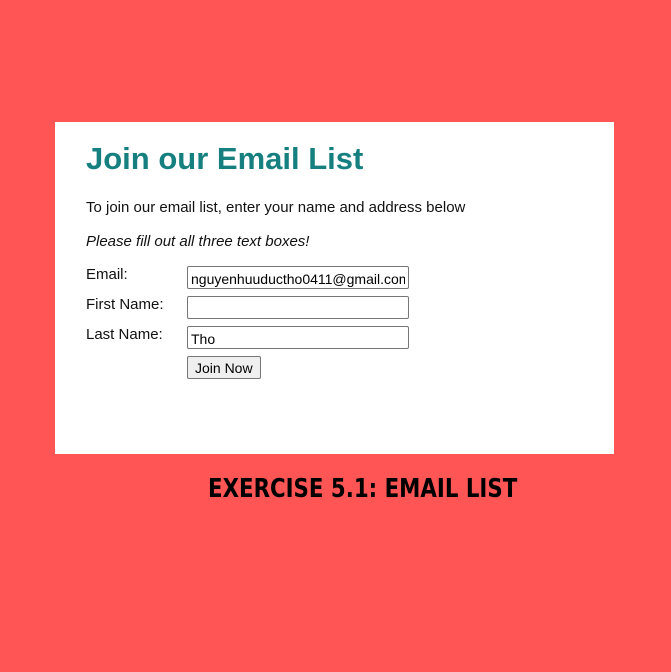  What do you see at coordinates (298, 337) in the screenshot?
I see `last-name-field` at bounding box center [298, 337].